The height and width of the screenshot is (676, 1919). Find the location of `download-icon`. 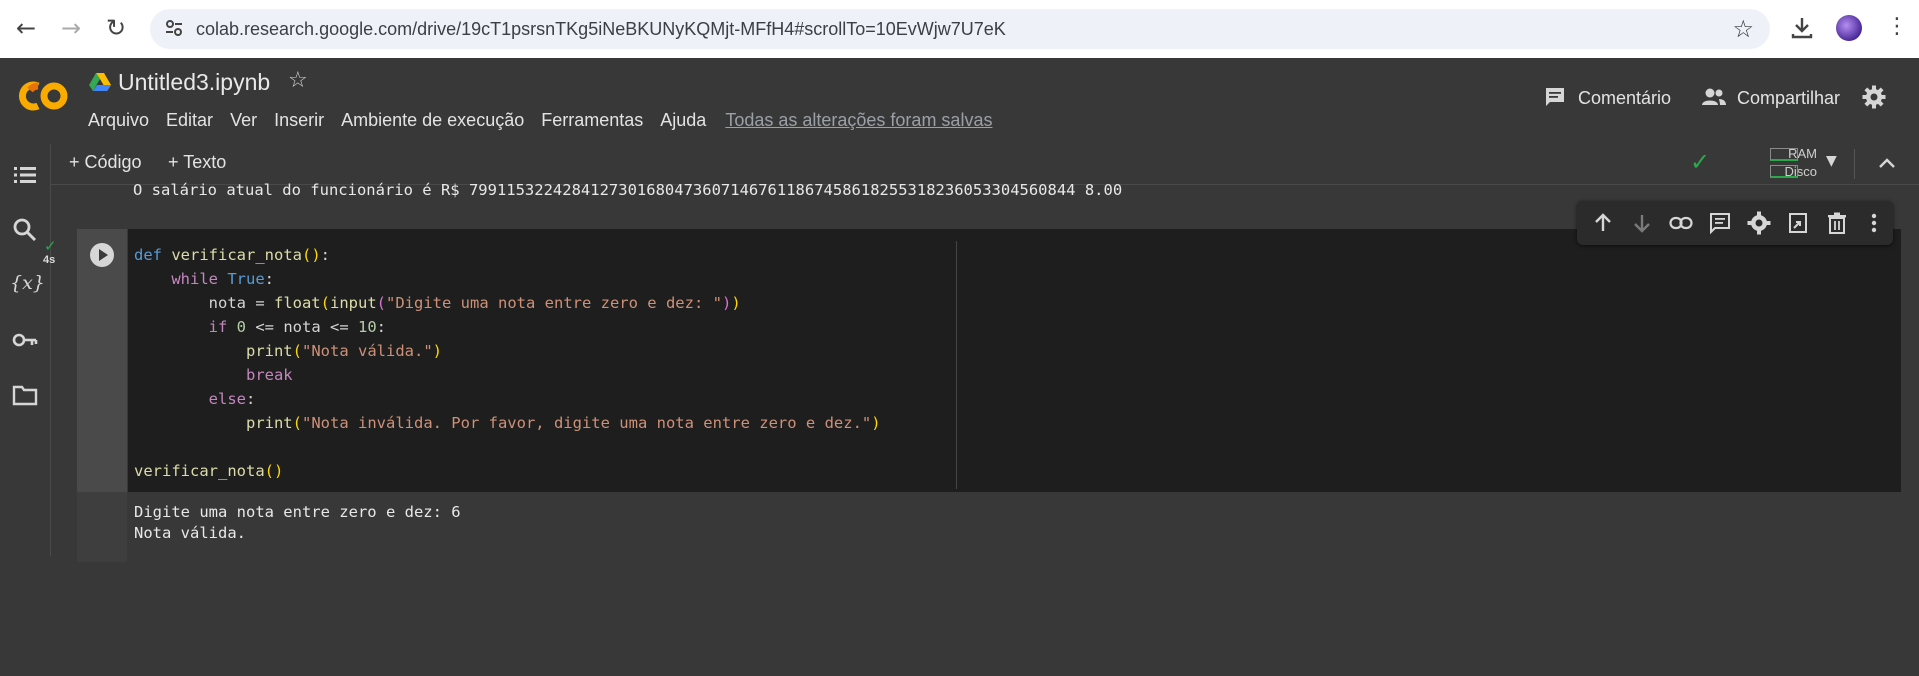

download-icon is located at coordinates (1802, 28).